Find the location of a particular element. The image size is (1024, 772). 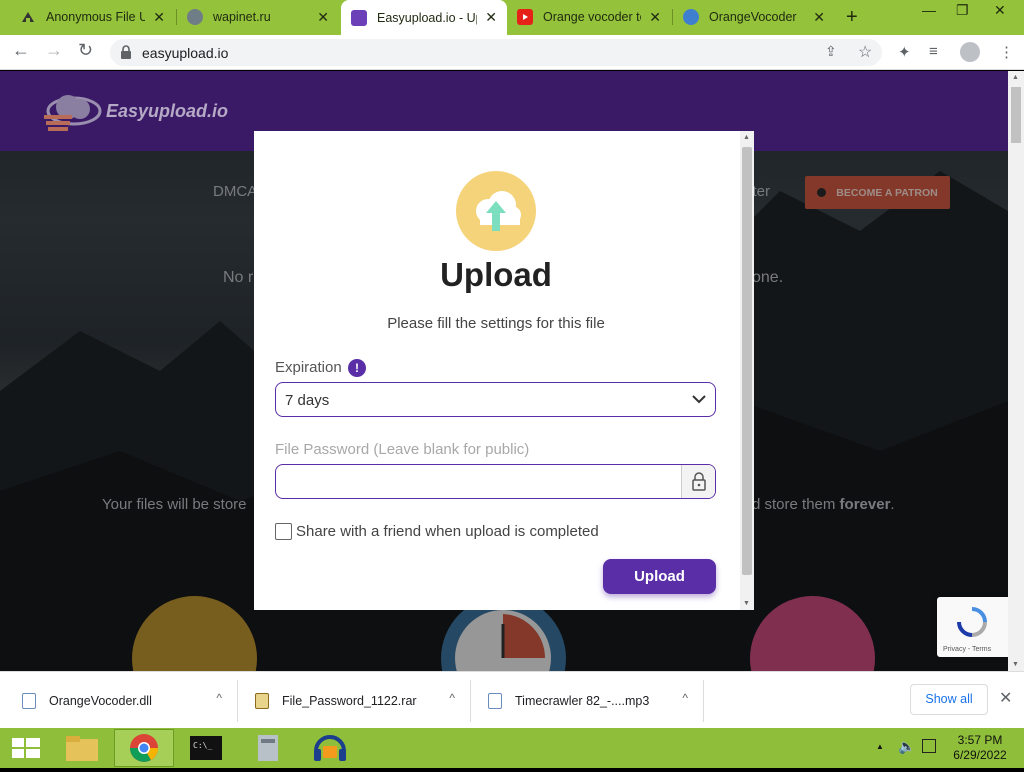

restore-icon: ❐ is located at coordinates (962, 10).